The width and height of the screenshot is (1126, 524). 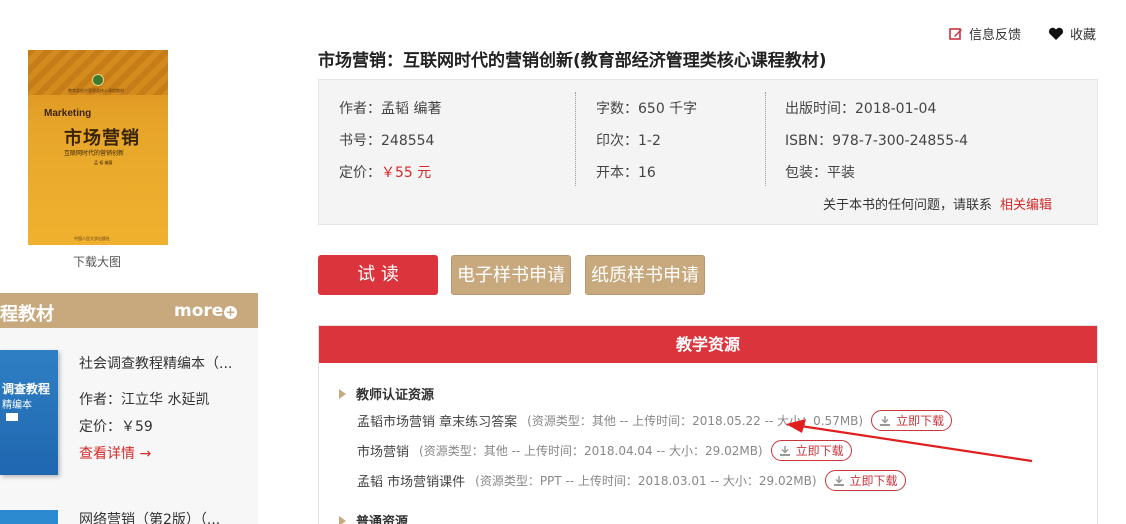 I want to click on feedback-label: 信息反馈, so click(x=995, y=35).